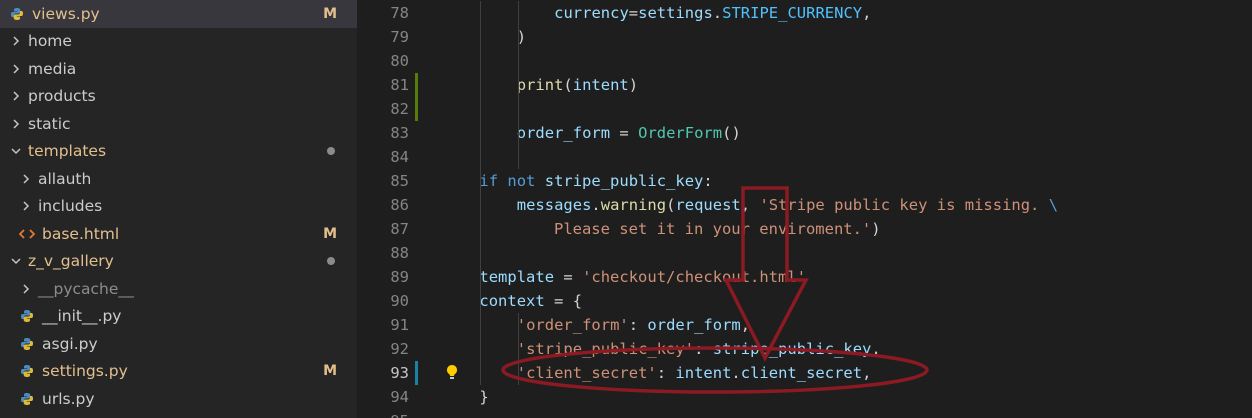  I want to click on tree-item-label: media, so click(52, 68).